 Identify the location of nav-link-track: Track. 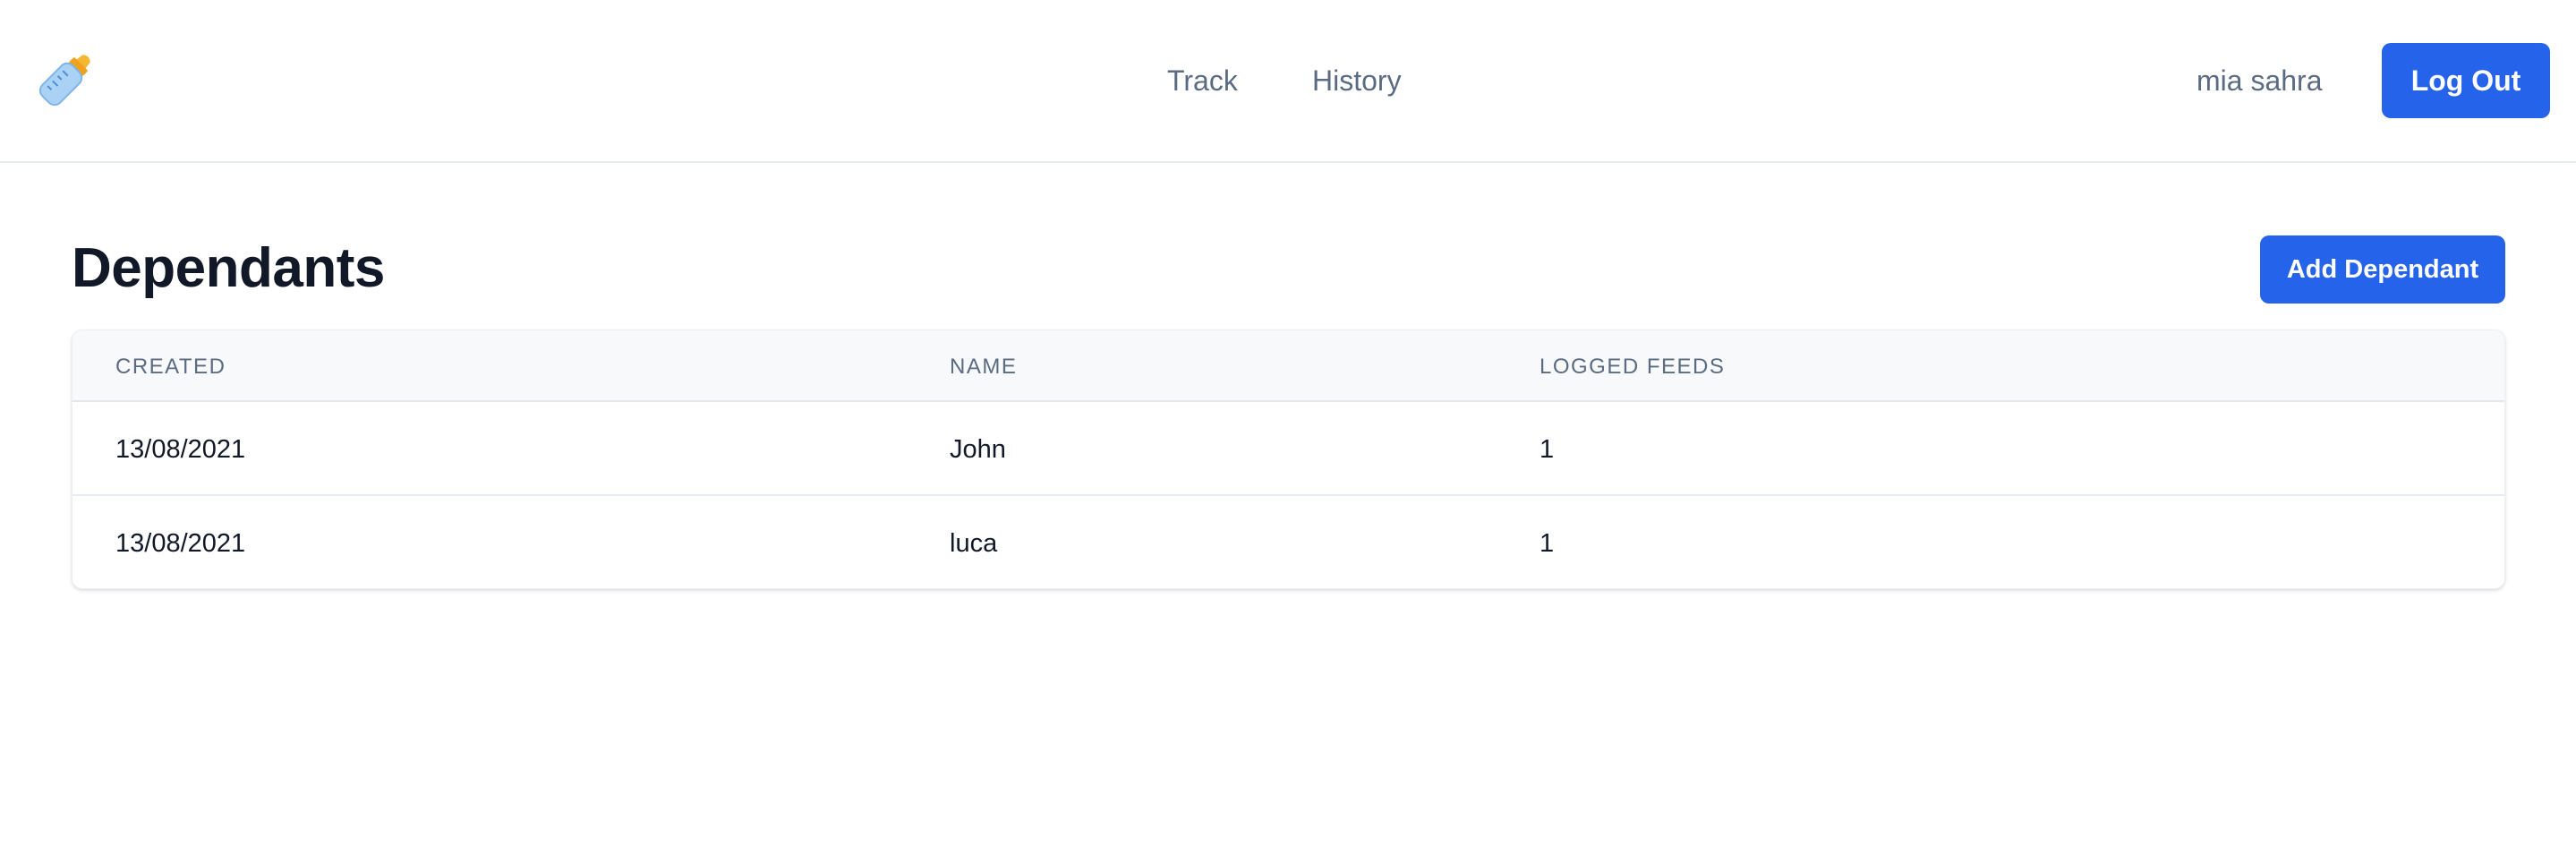
(1202, 80).